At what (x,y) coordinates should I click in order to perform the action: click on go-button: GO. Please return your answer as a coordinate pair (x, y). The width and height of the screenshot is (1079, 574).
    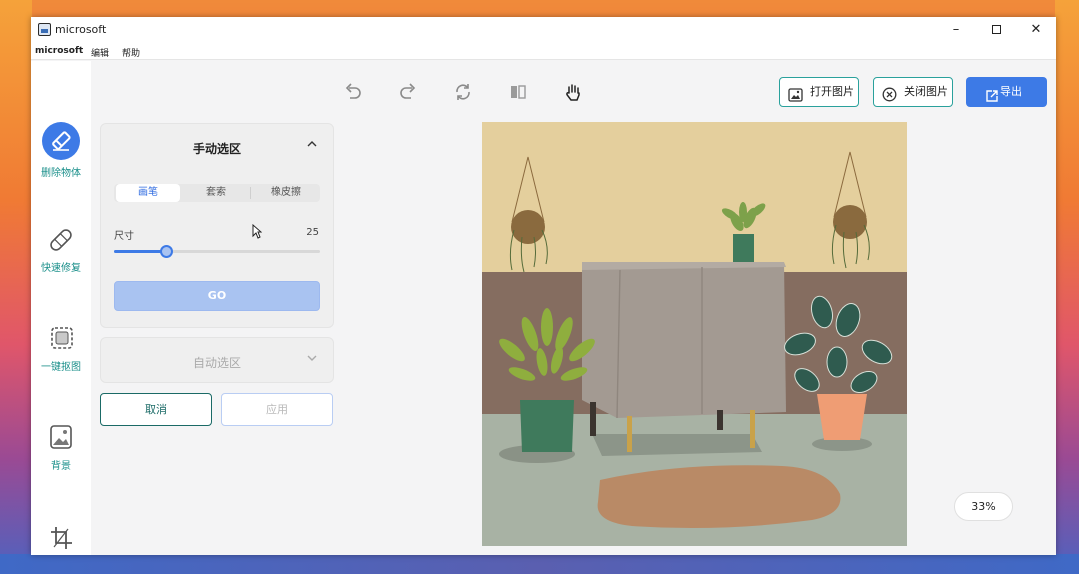
    Looking at the image, I should click on (217, 296).